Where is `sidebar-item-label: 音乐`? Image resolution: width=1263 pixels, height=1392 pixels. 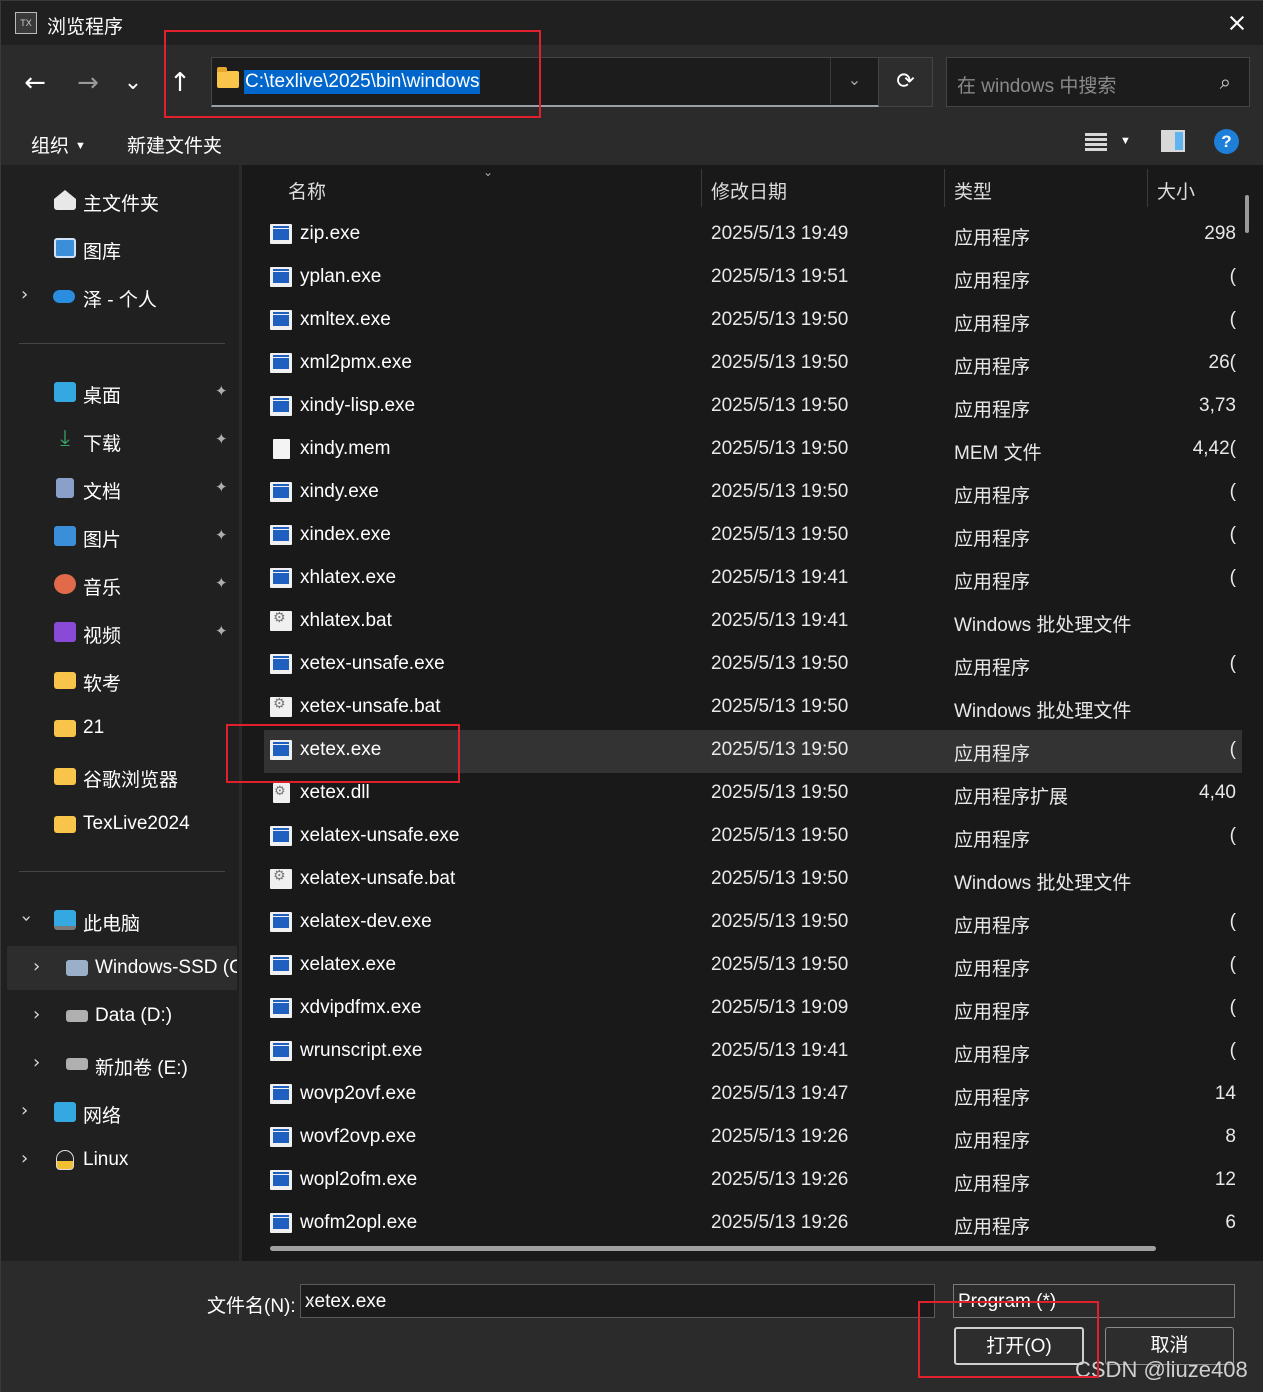 sidebar-item-label: 音乐 is located at coordinates (102, 588).